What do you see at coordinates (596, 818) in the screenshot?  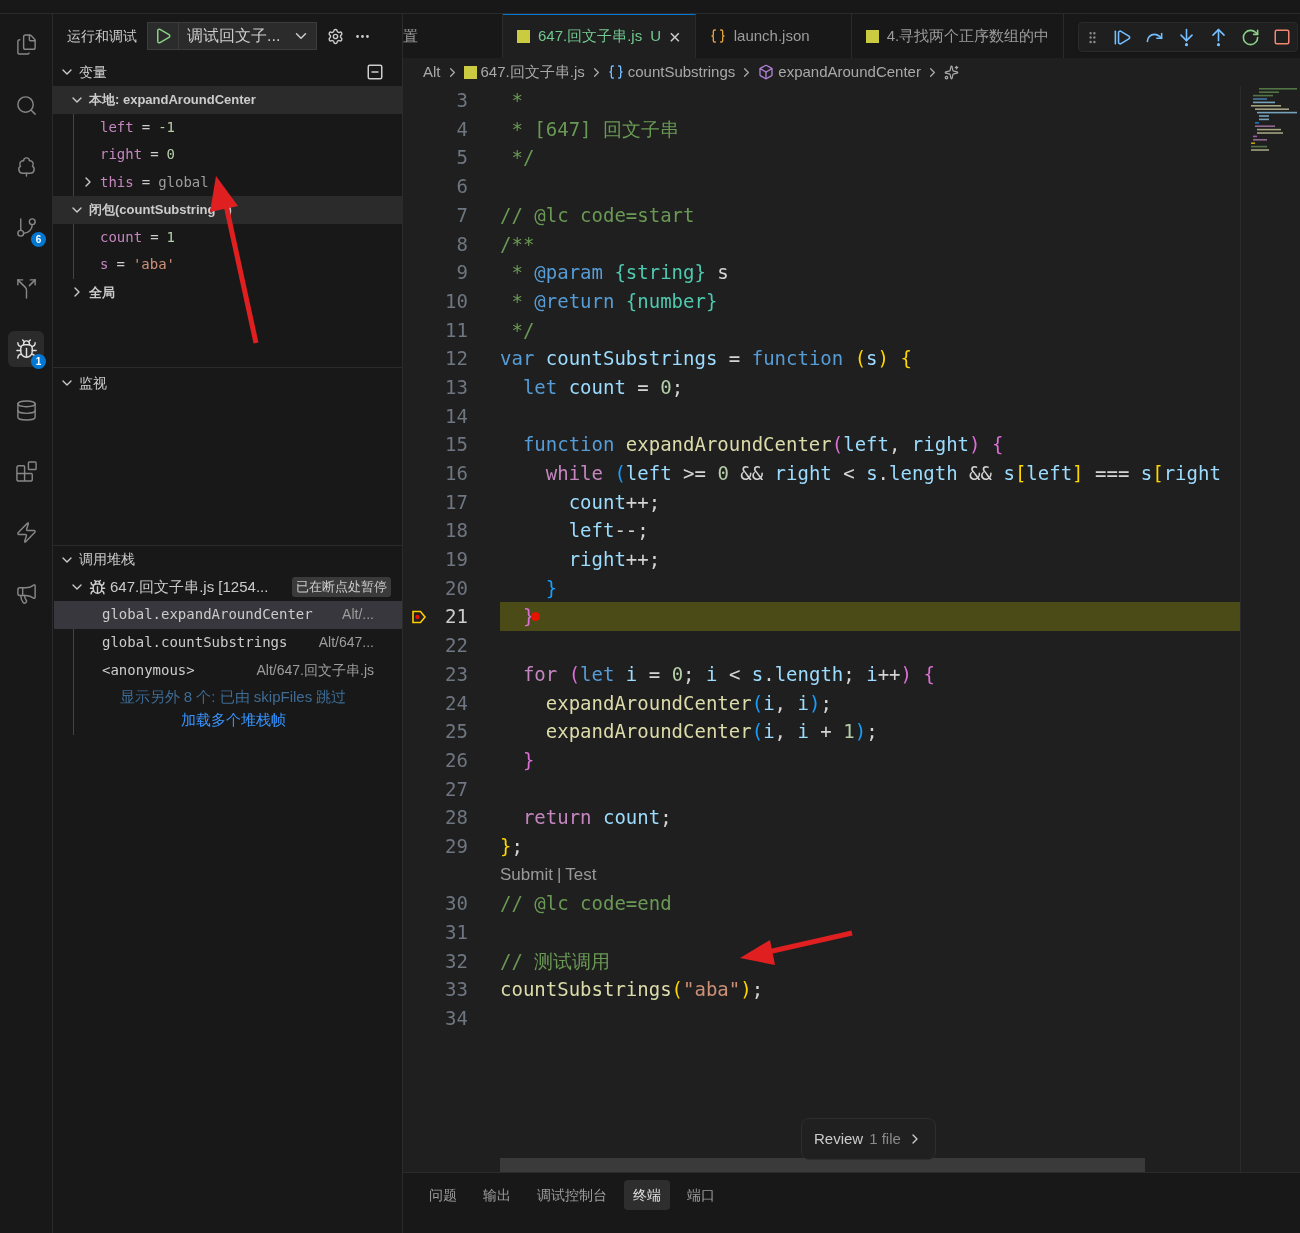 I see `code-line: return count;` at bounding box center [596, 818].